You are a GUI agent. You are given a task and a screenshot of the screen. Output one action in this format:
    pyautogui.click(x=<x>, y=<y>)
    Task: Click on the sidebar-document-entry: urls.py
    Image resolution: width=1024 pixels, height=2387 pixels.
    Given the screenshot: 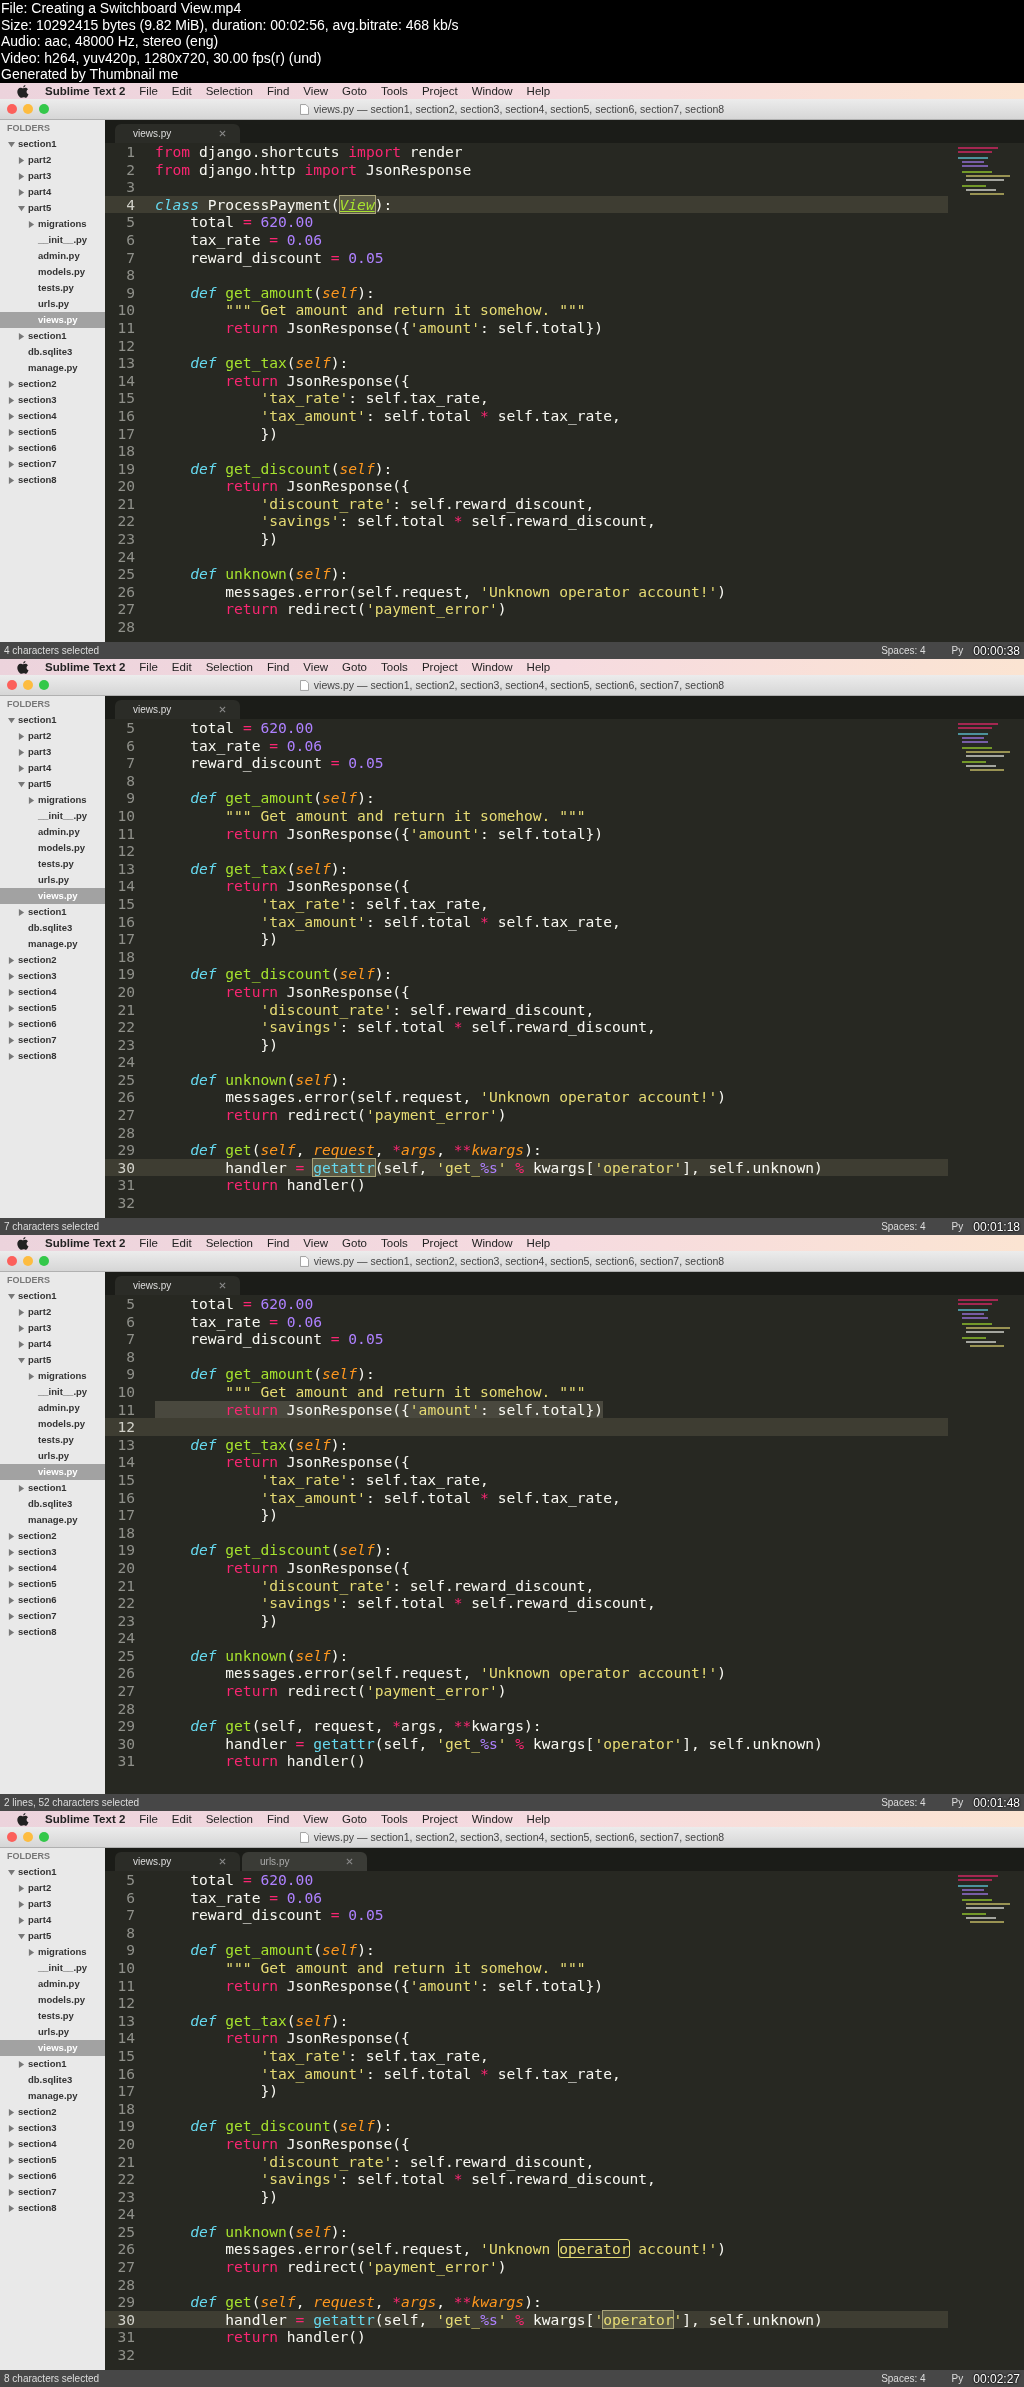 What is the action you would take?
    pyautogui.click(x=52, y=880)
    